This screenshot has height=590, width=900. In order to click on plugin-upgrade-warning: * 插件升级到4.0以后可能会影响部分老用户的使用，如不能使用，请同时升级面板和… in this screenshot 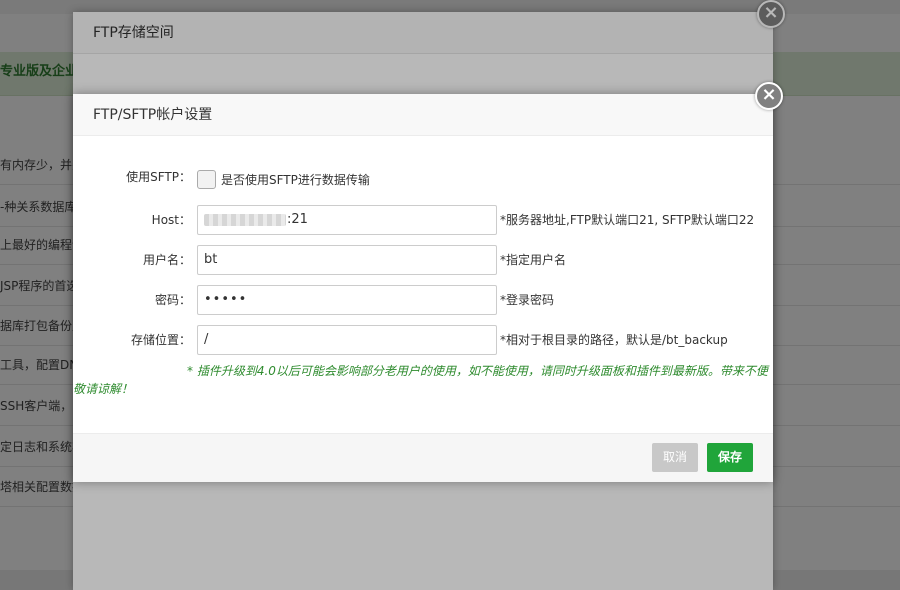, I will do `click(420, 380)`.